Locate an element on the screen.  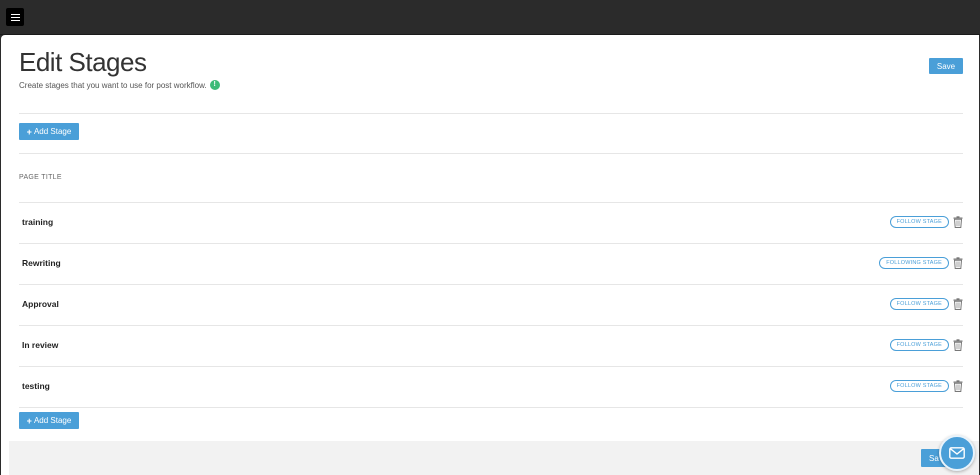
stage-name: Approval is located at coordinates (40, 304).